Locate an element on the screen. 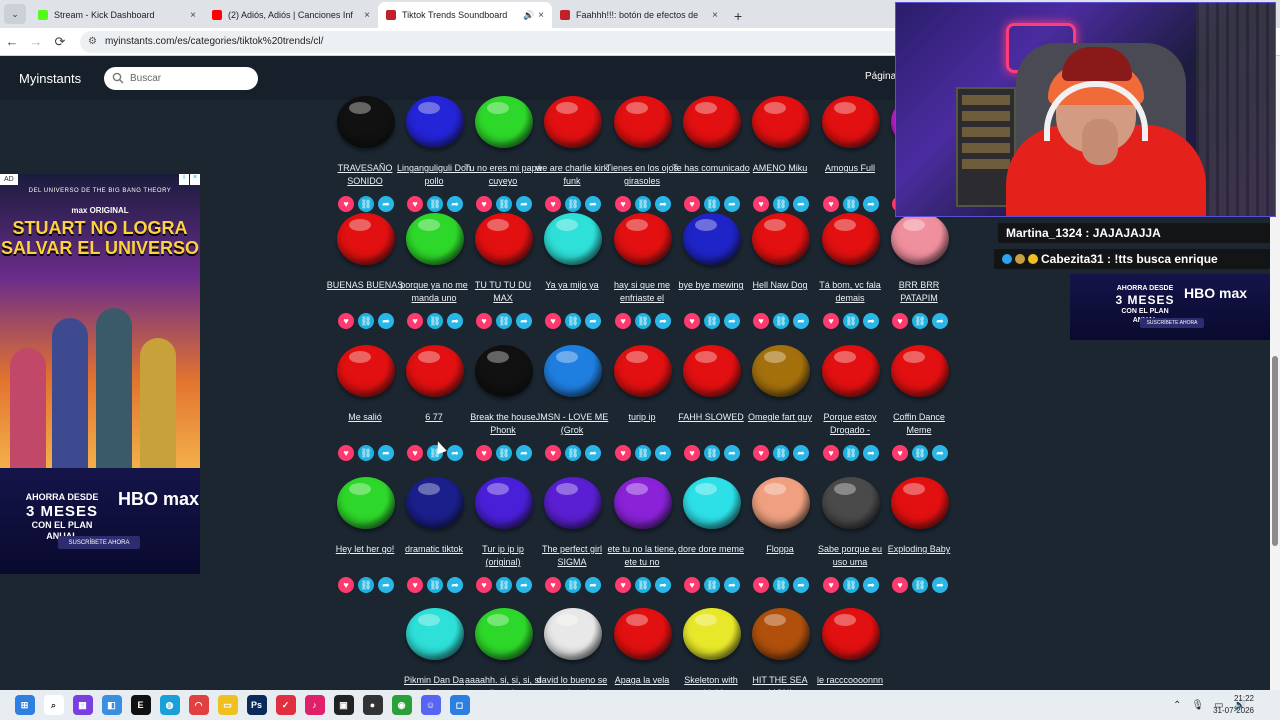 This screenshot has width=1280, height=720. browser-tab: Stream - Kick Dashboard × is located at coordinates (117, 15).